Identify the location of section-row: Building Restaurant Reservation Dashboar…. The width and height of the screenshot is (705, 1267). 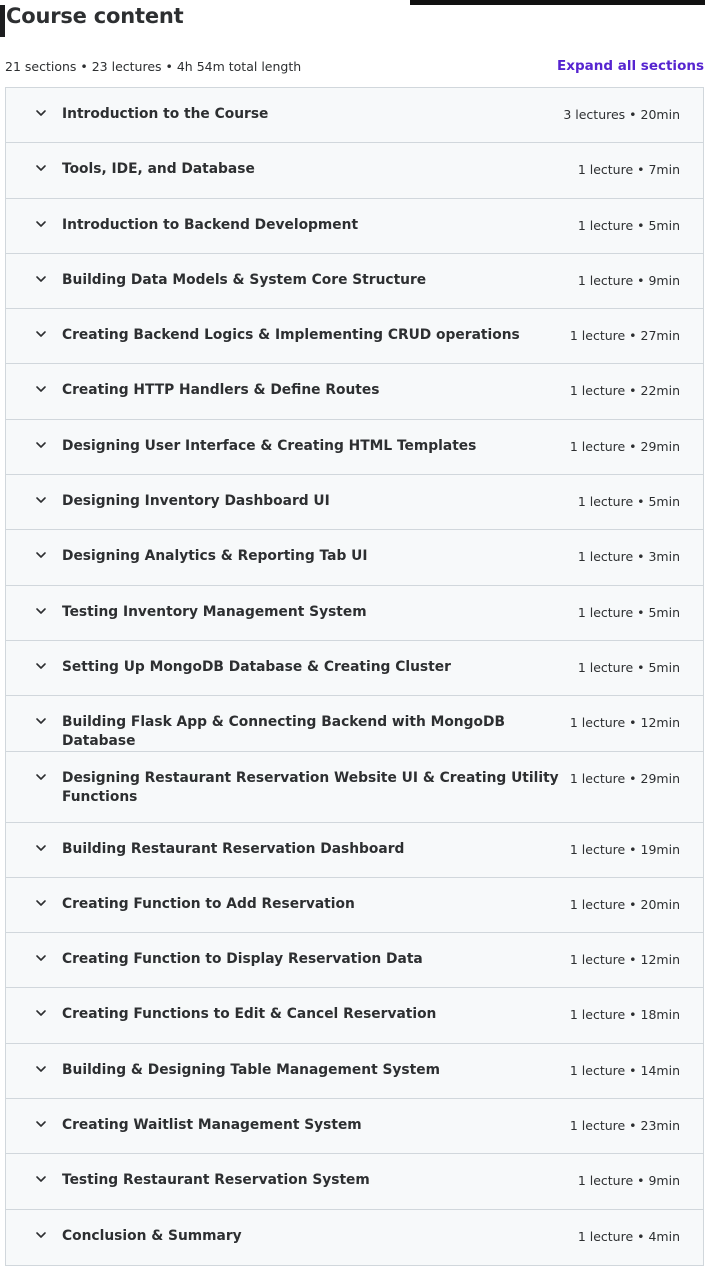
(354, 850).